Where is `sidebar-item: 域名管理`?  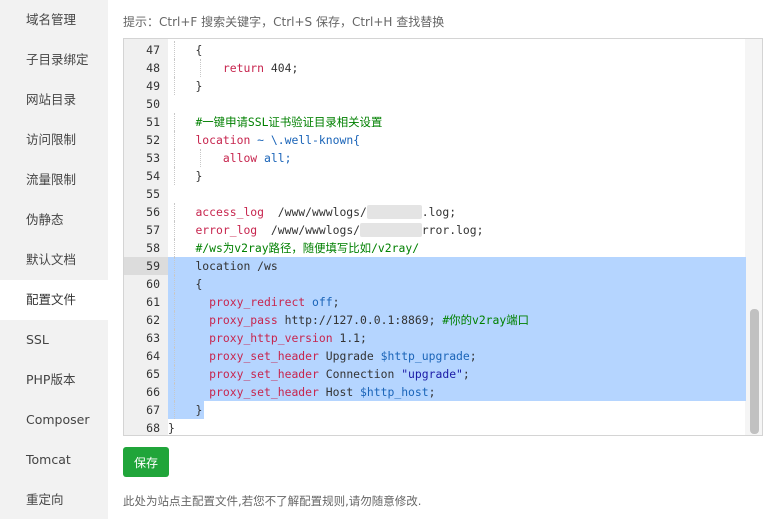 sidebar-item: 域名管理 is located at coordinates (54, 20).